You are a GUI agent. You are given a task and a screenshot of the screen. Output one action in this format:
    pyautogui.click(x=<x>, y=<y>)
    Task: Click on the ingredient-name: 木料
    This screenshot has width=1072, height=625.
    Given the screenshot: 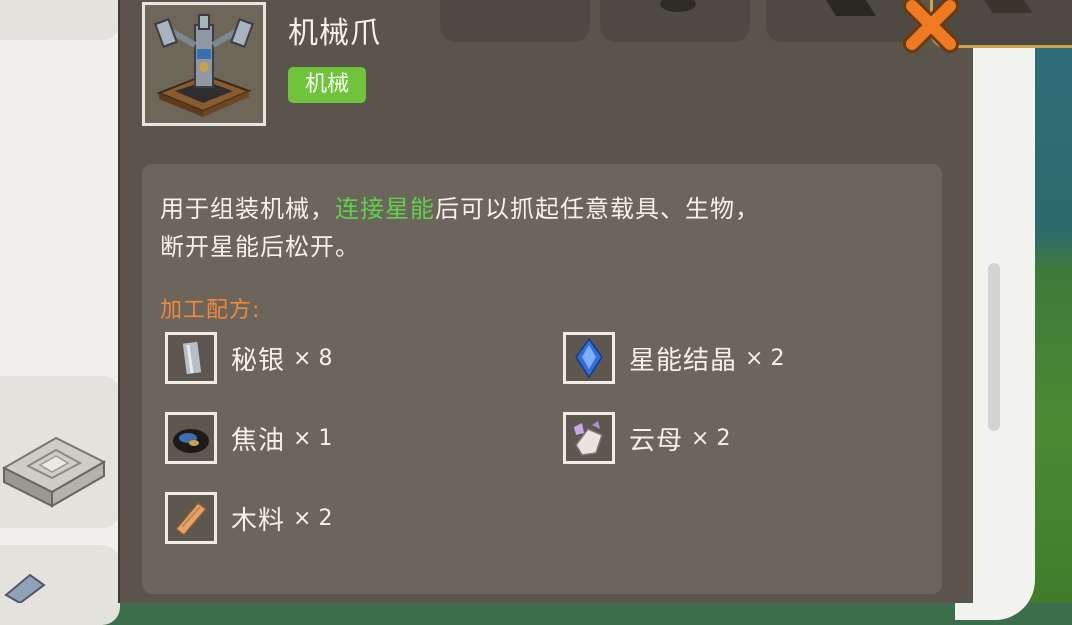 What is the action you would take?
    pyautogui.click(x=258, y=520)
    